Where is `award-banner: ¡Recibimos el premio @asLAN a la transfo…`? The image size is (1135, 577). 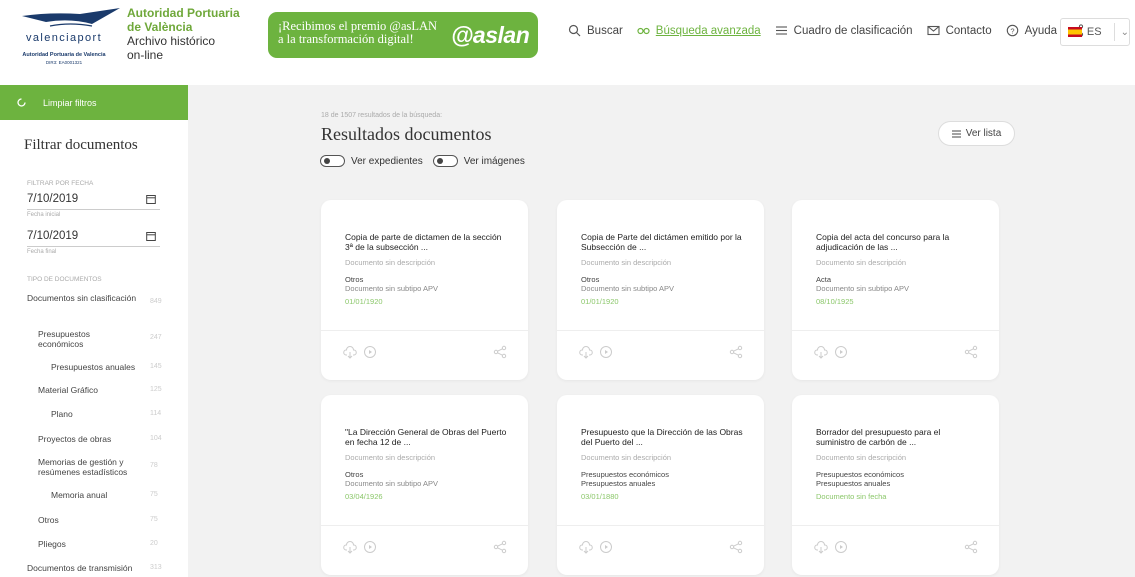 award-banner: ¡Recibimos el premio @asLAN a la transfo… is located at coordinates (403, 35).